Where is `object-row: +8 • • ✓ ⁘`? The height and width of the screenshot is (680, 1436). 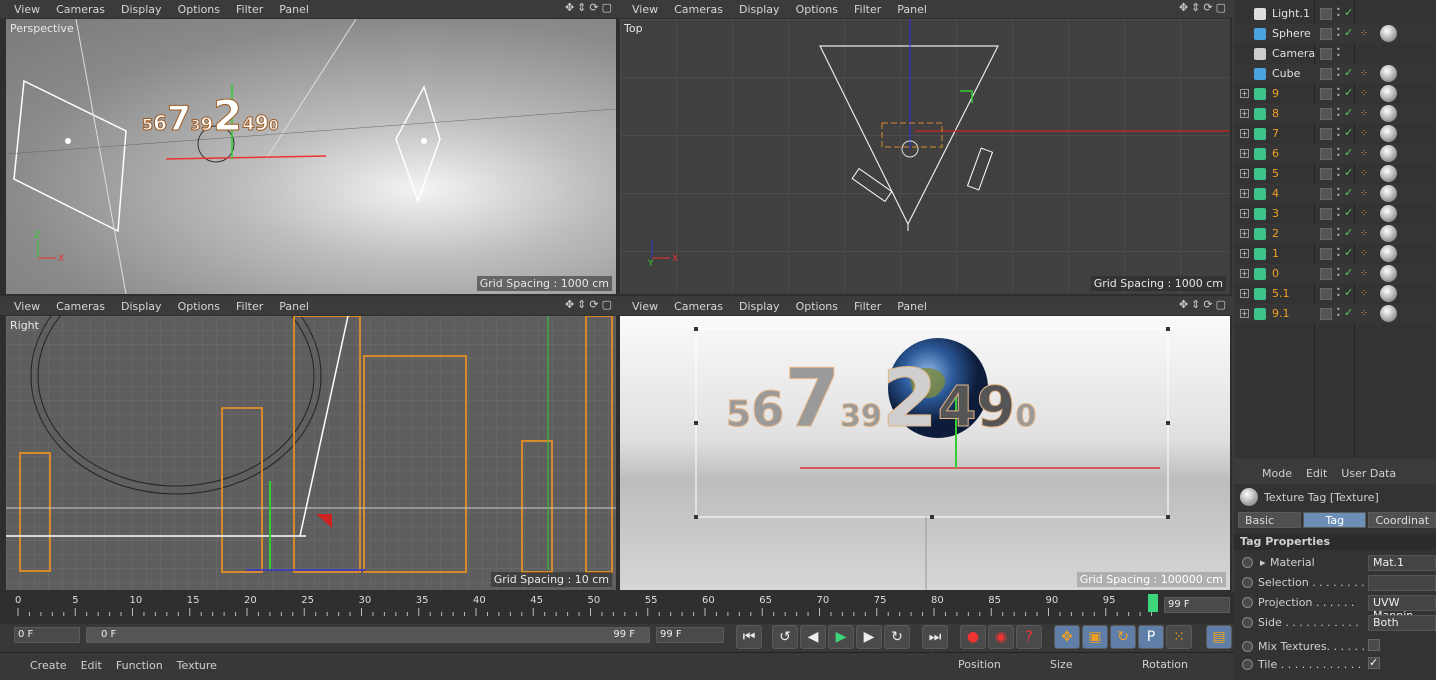 object-row: +8 • • ✓ ⁘ is located at coordinates (1335, 114).